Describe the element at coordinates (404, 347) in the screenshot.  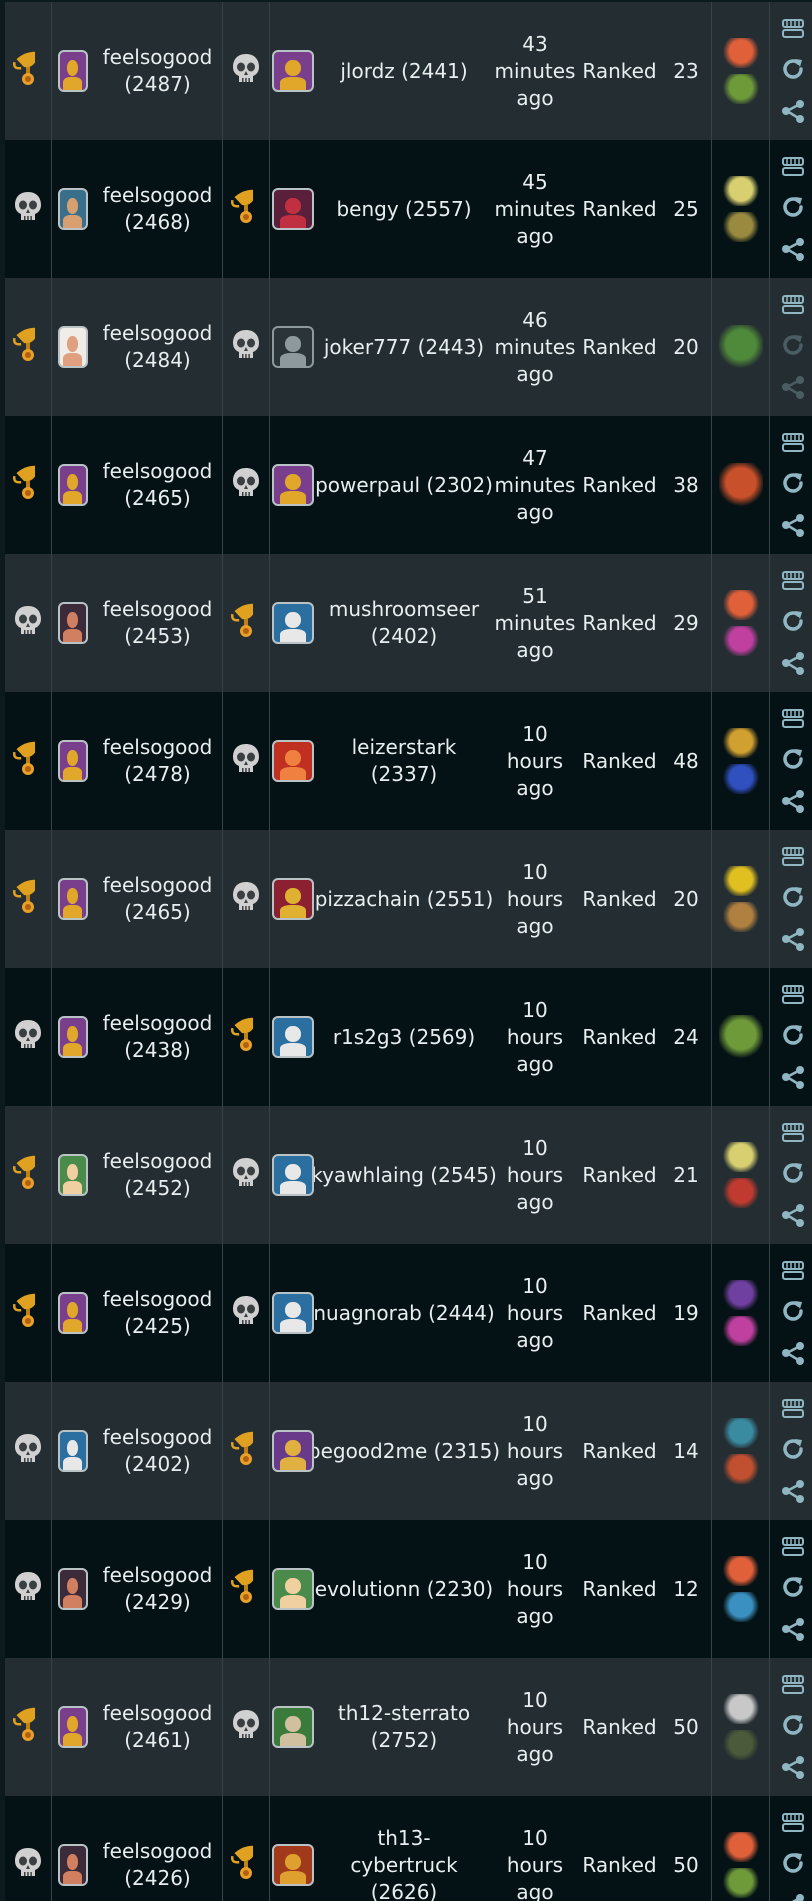
I see `player2-name: joker777 (2443)` at that location.